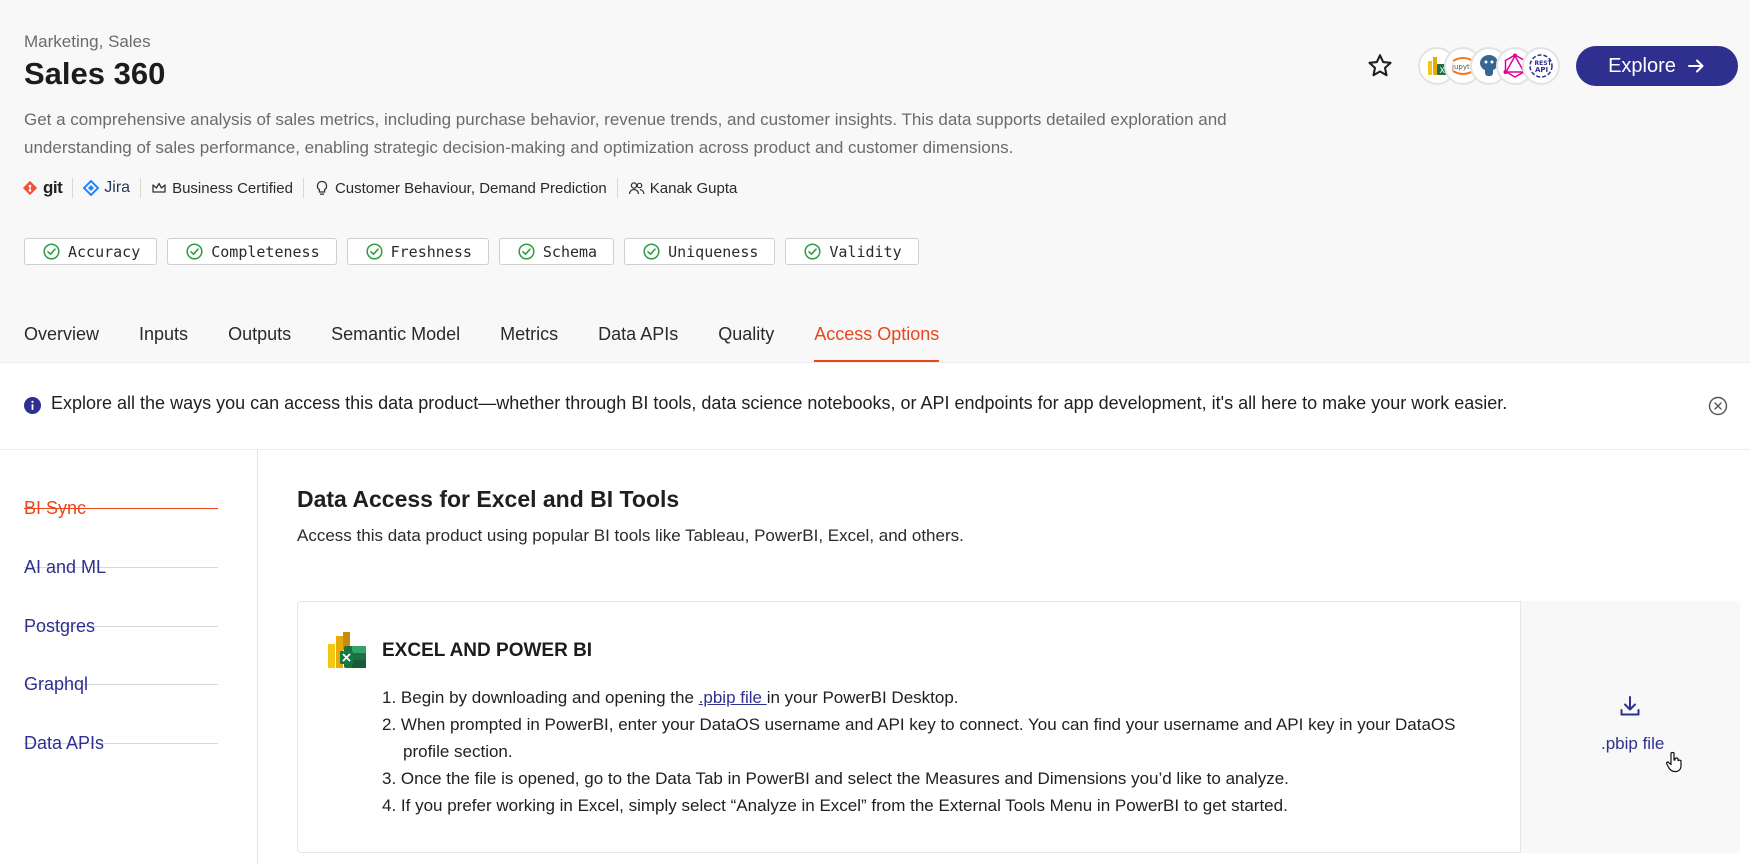 This screenshot has width=1750, height=864. I want to click on section-title: Data Access for Excel and BI Tools, so click(488, 499).